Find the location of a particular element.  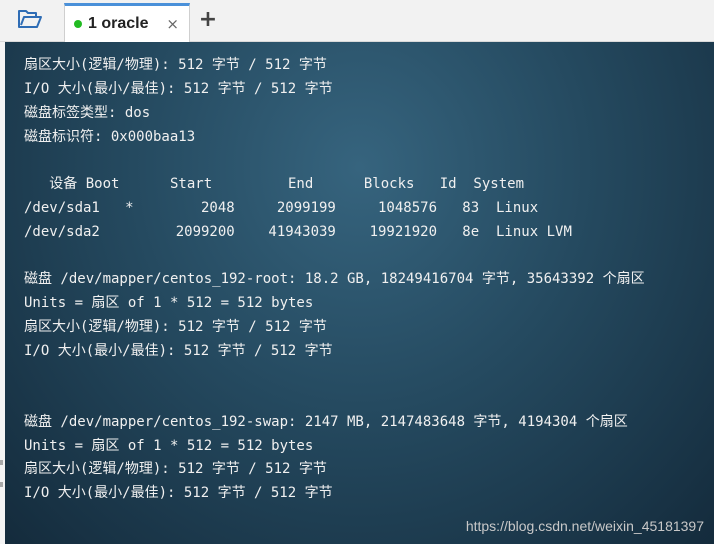

terminal-line: 磁盘标签类型: dos is located at coordinates (87, 113).